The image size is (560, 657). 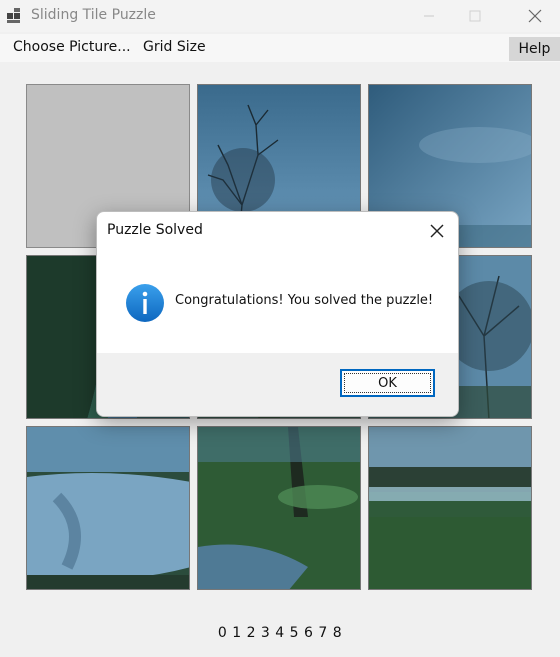 I want to click on menu-bar: Choose Picture... Grid Size Help, so click(x=280, y=48).